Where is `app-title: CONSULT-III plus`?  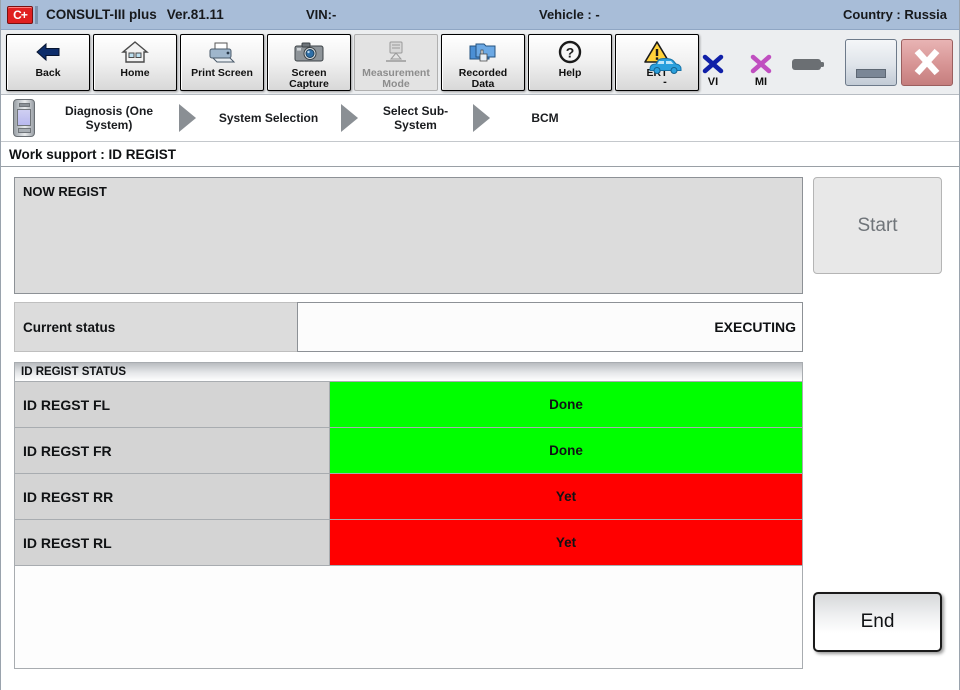 app-title: CONSULT-III plus is located at coordinates (101, 14).